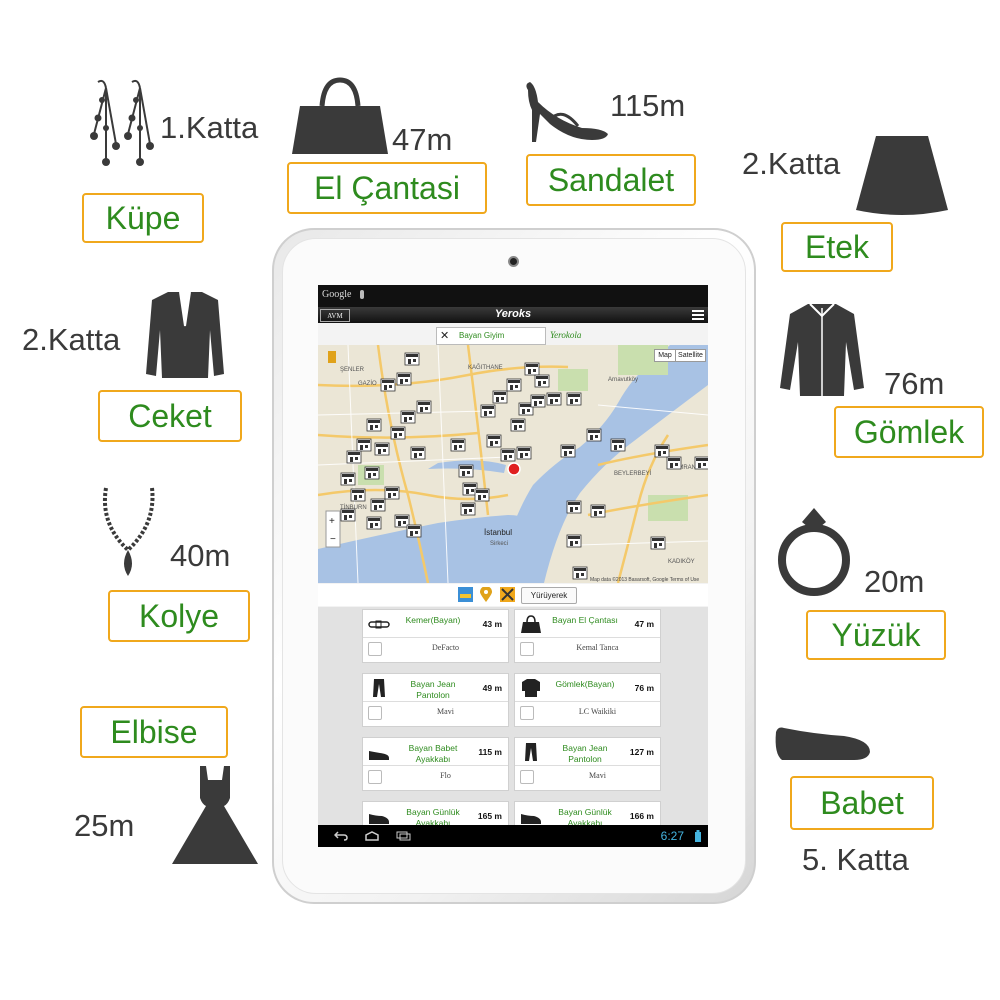 The image size is (1000, 1000). Describe the element at coordinates (513, 296) in the screenshot. I see `google-search-bar: Google` at that location.